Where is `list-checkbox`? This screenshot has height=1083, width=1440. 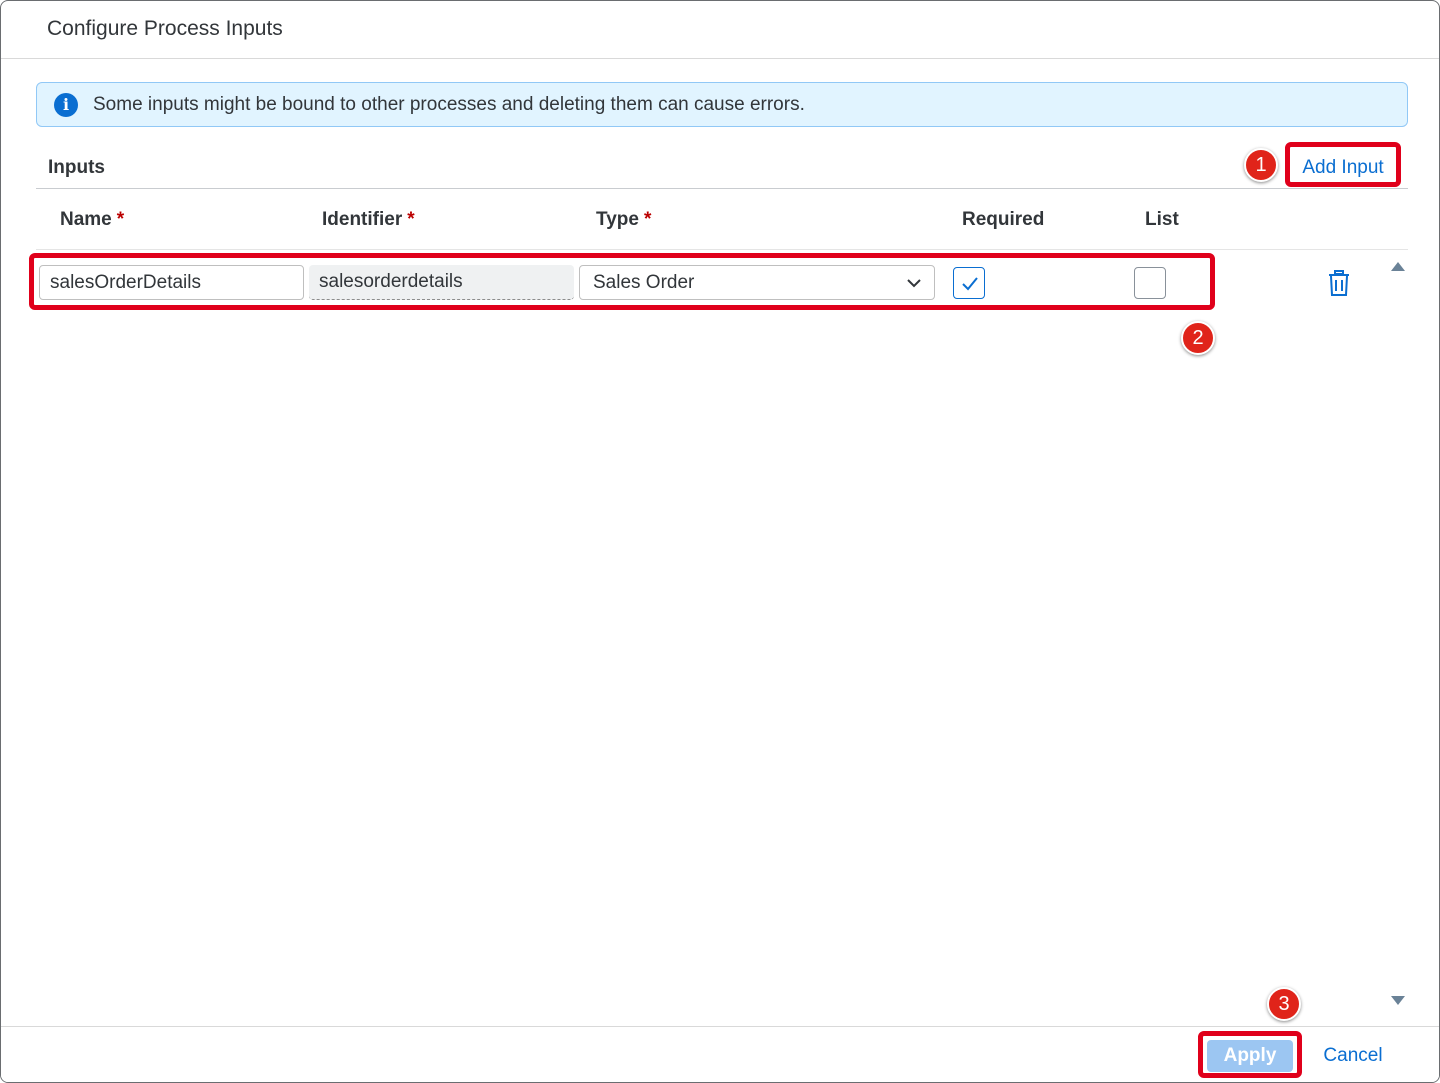 list-checkbox is located at coordinates (1150, 283).